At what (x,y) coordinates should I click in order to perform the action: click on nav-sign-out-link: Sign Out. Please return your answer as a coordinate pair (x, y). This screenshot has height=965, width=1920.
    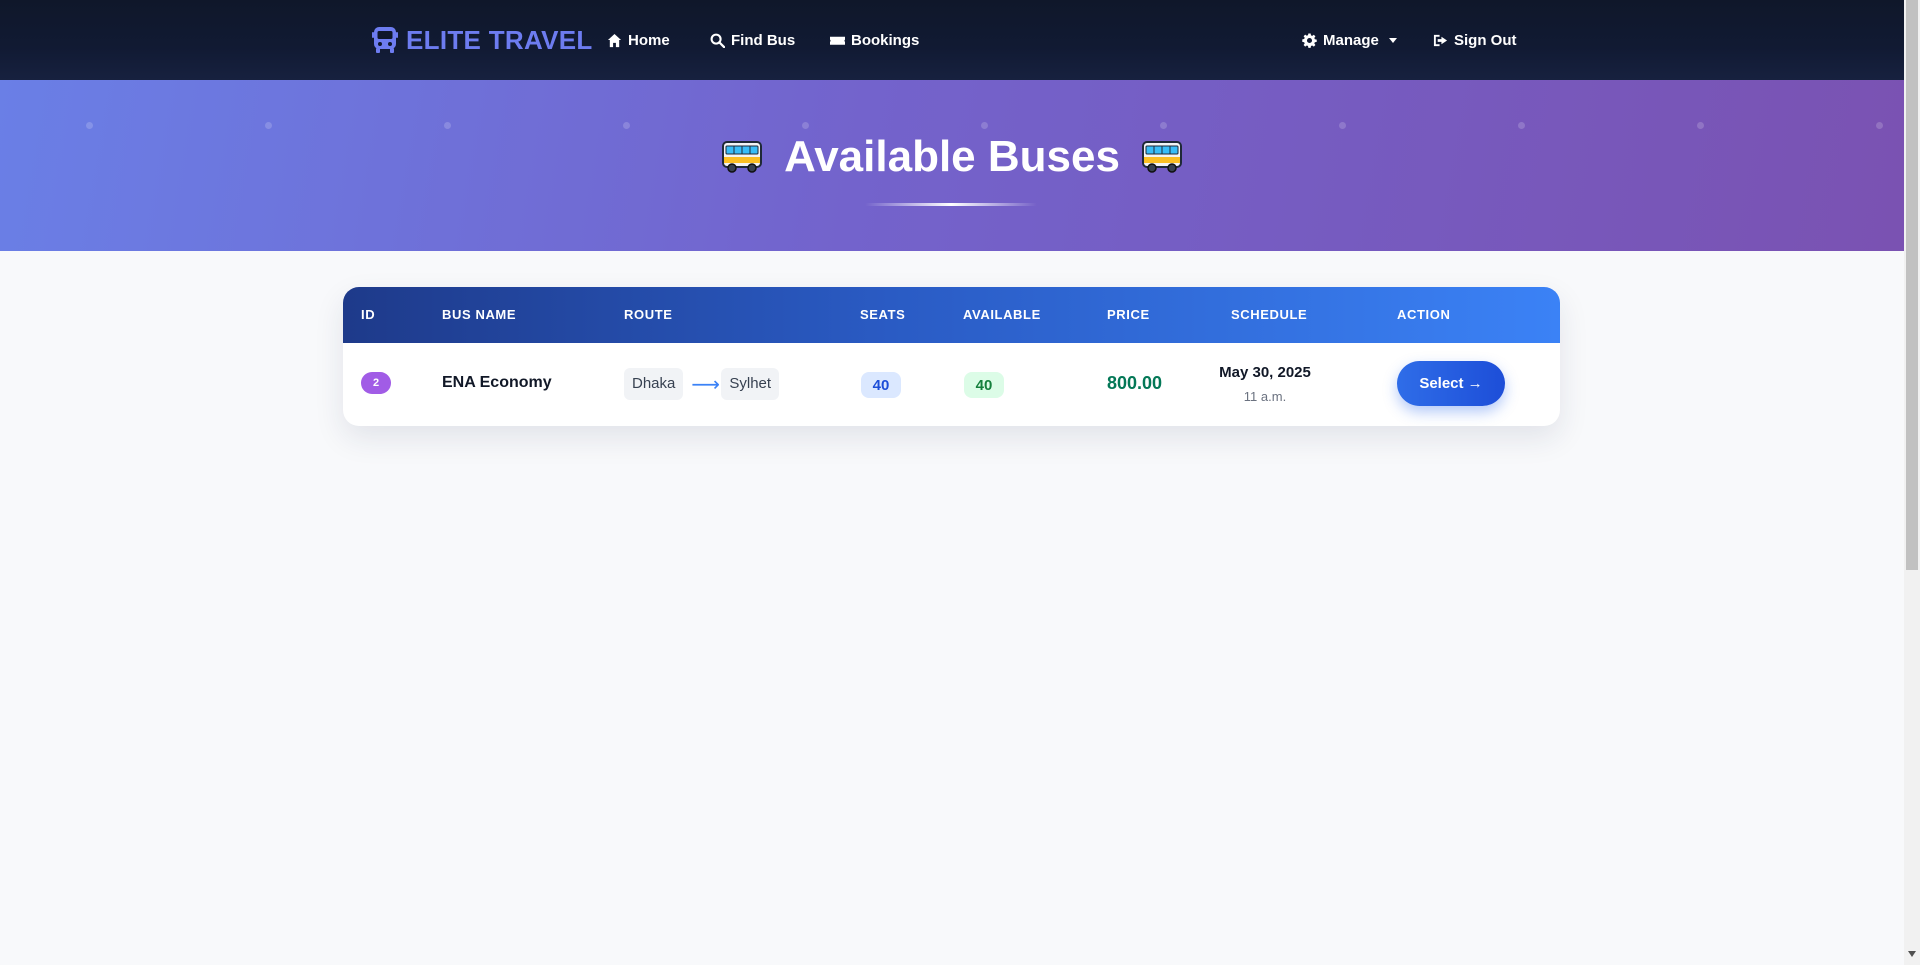
    Looking at the image, I should click on (1475, 40).